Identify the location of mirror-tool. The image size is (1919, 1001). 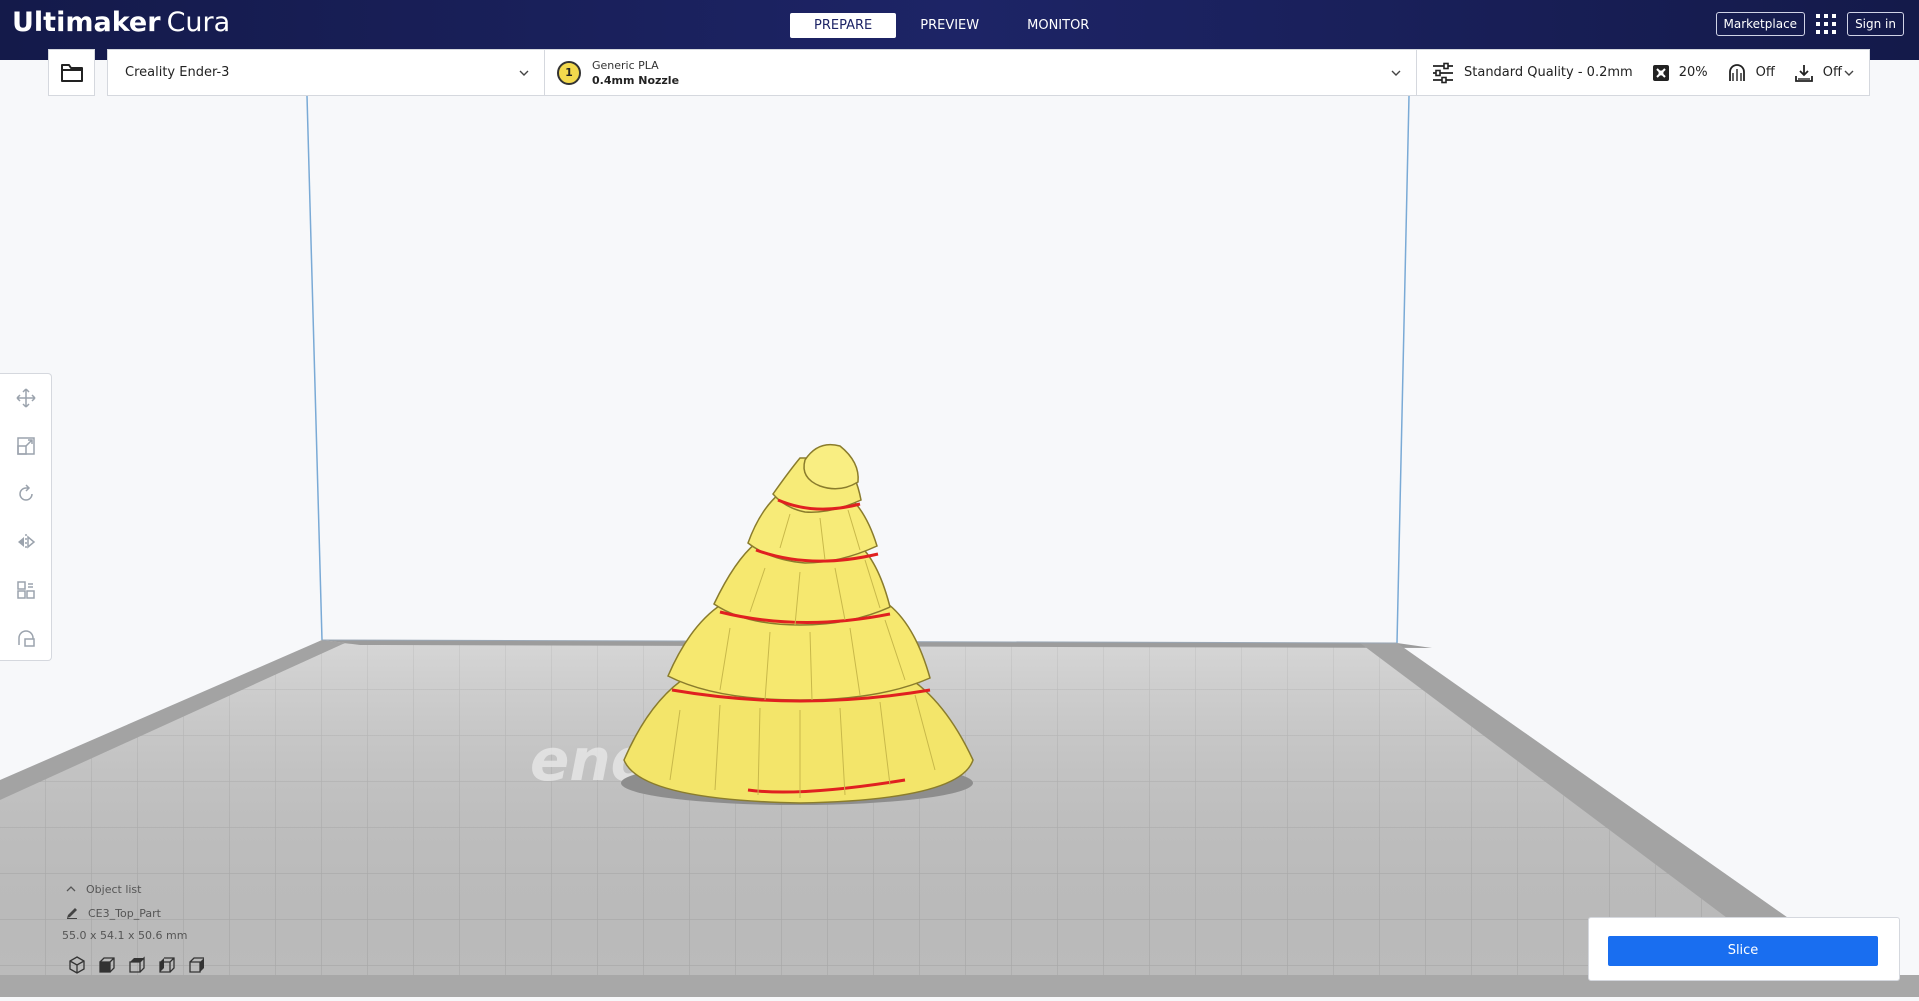
(26, 542).